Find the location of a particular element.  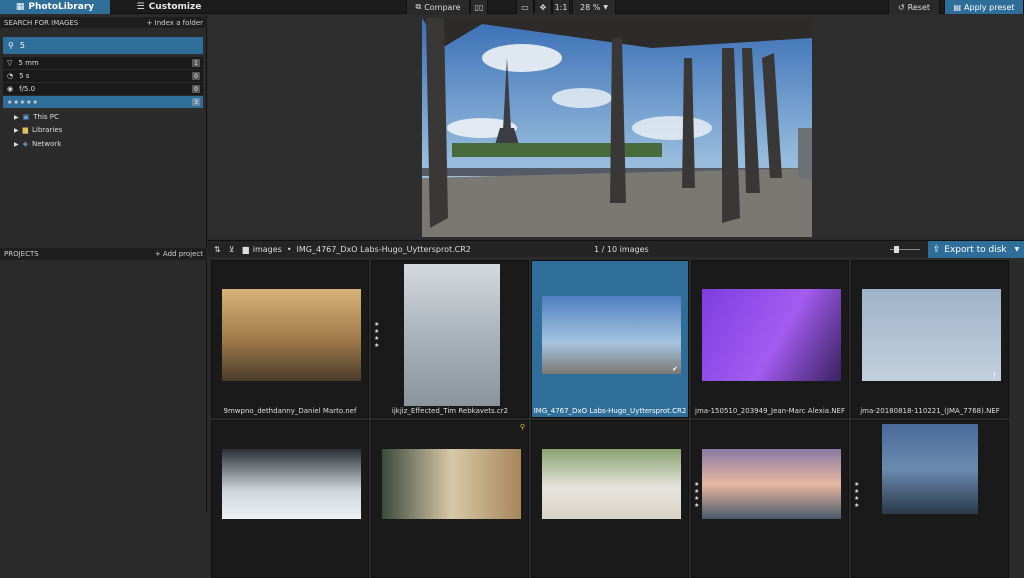

move-icon: ✥ is located at coordinates (543, 7).